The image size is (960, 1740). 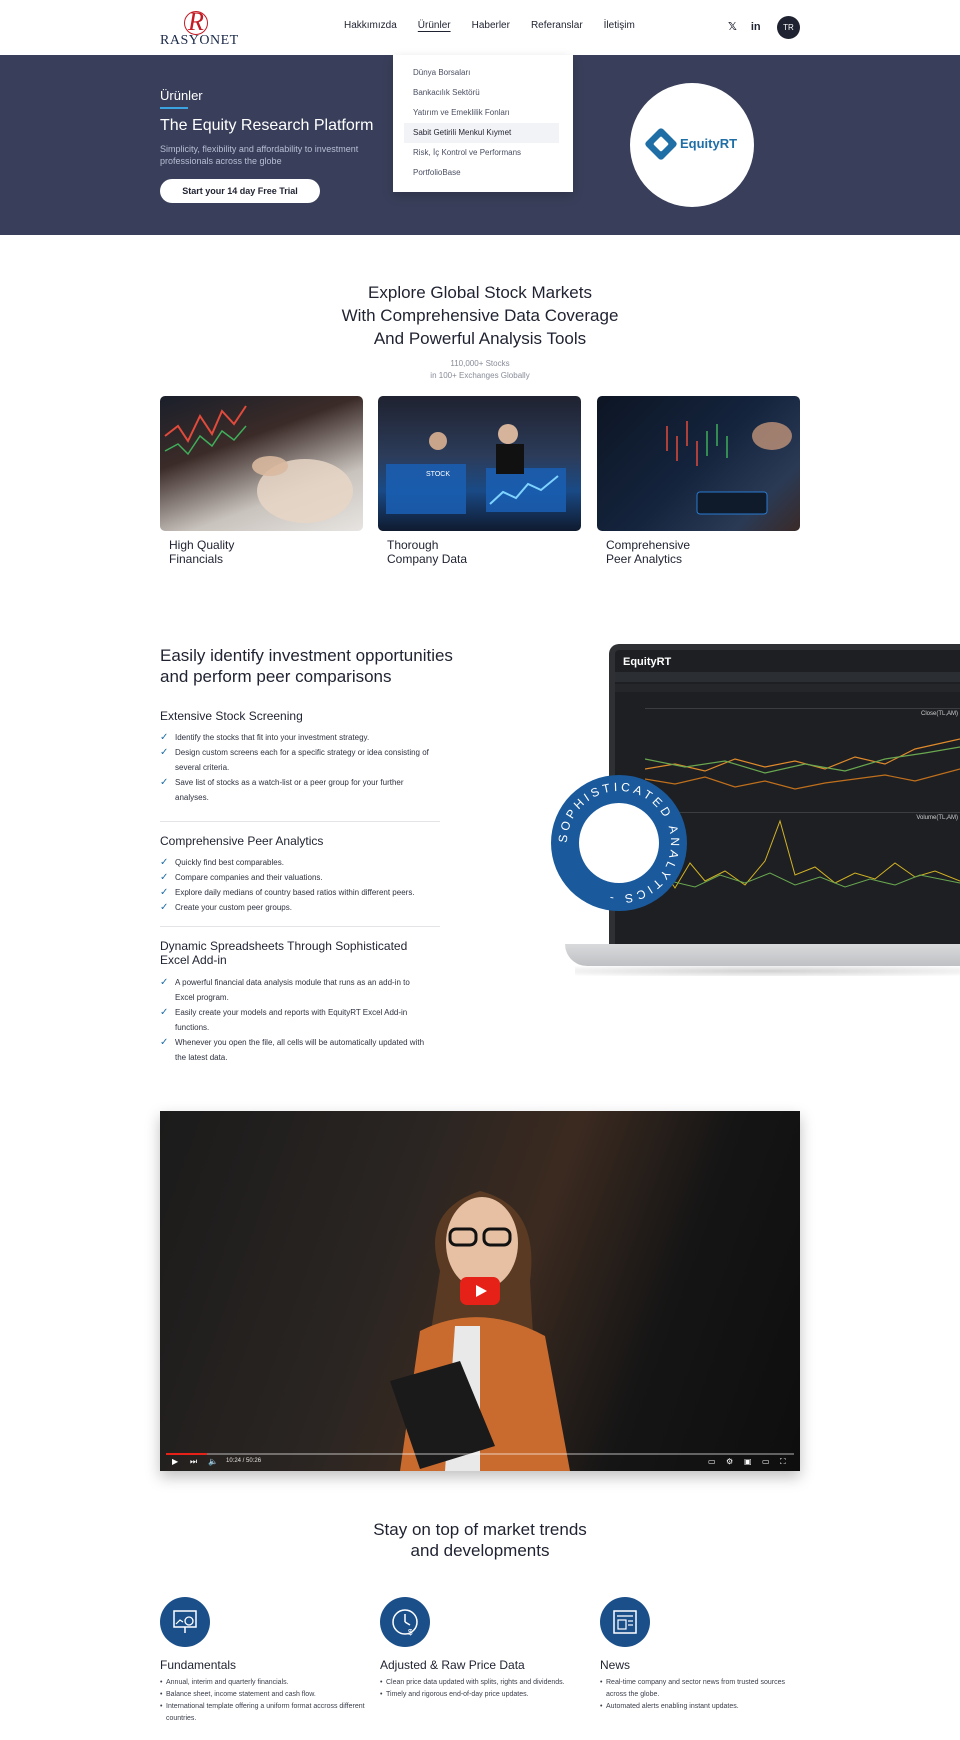 I want to click on equityrt-logo-text: EquityRT, so click(x=709, y=143).